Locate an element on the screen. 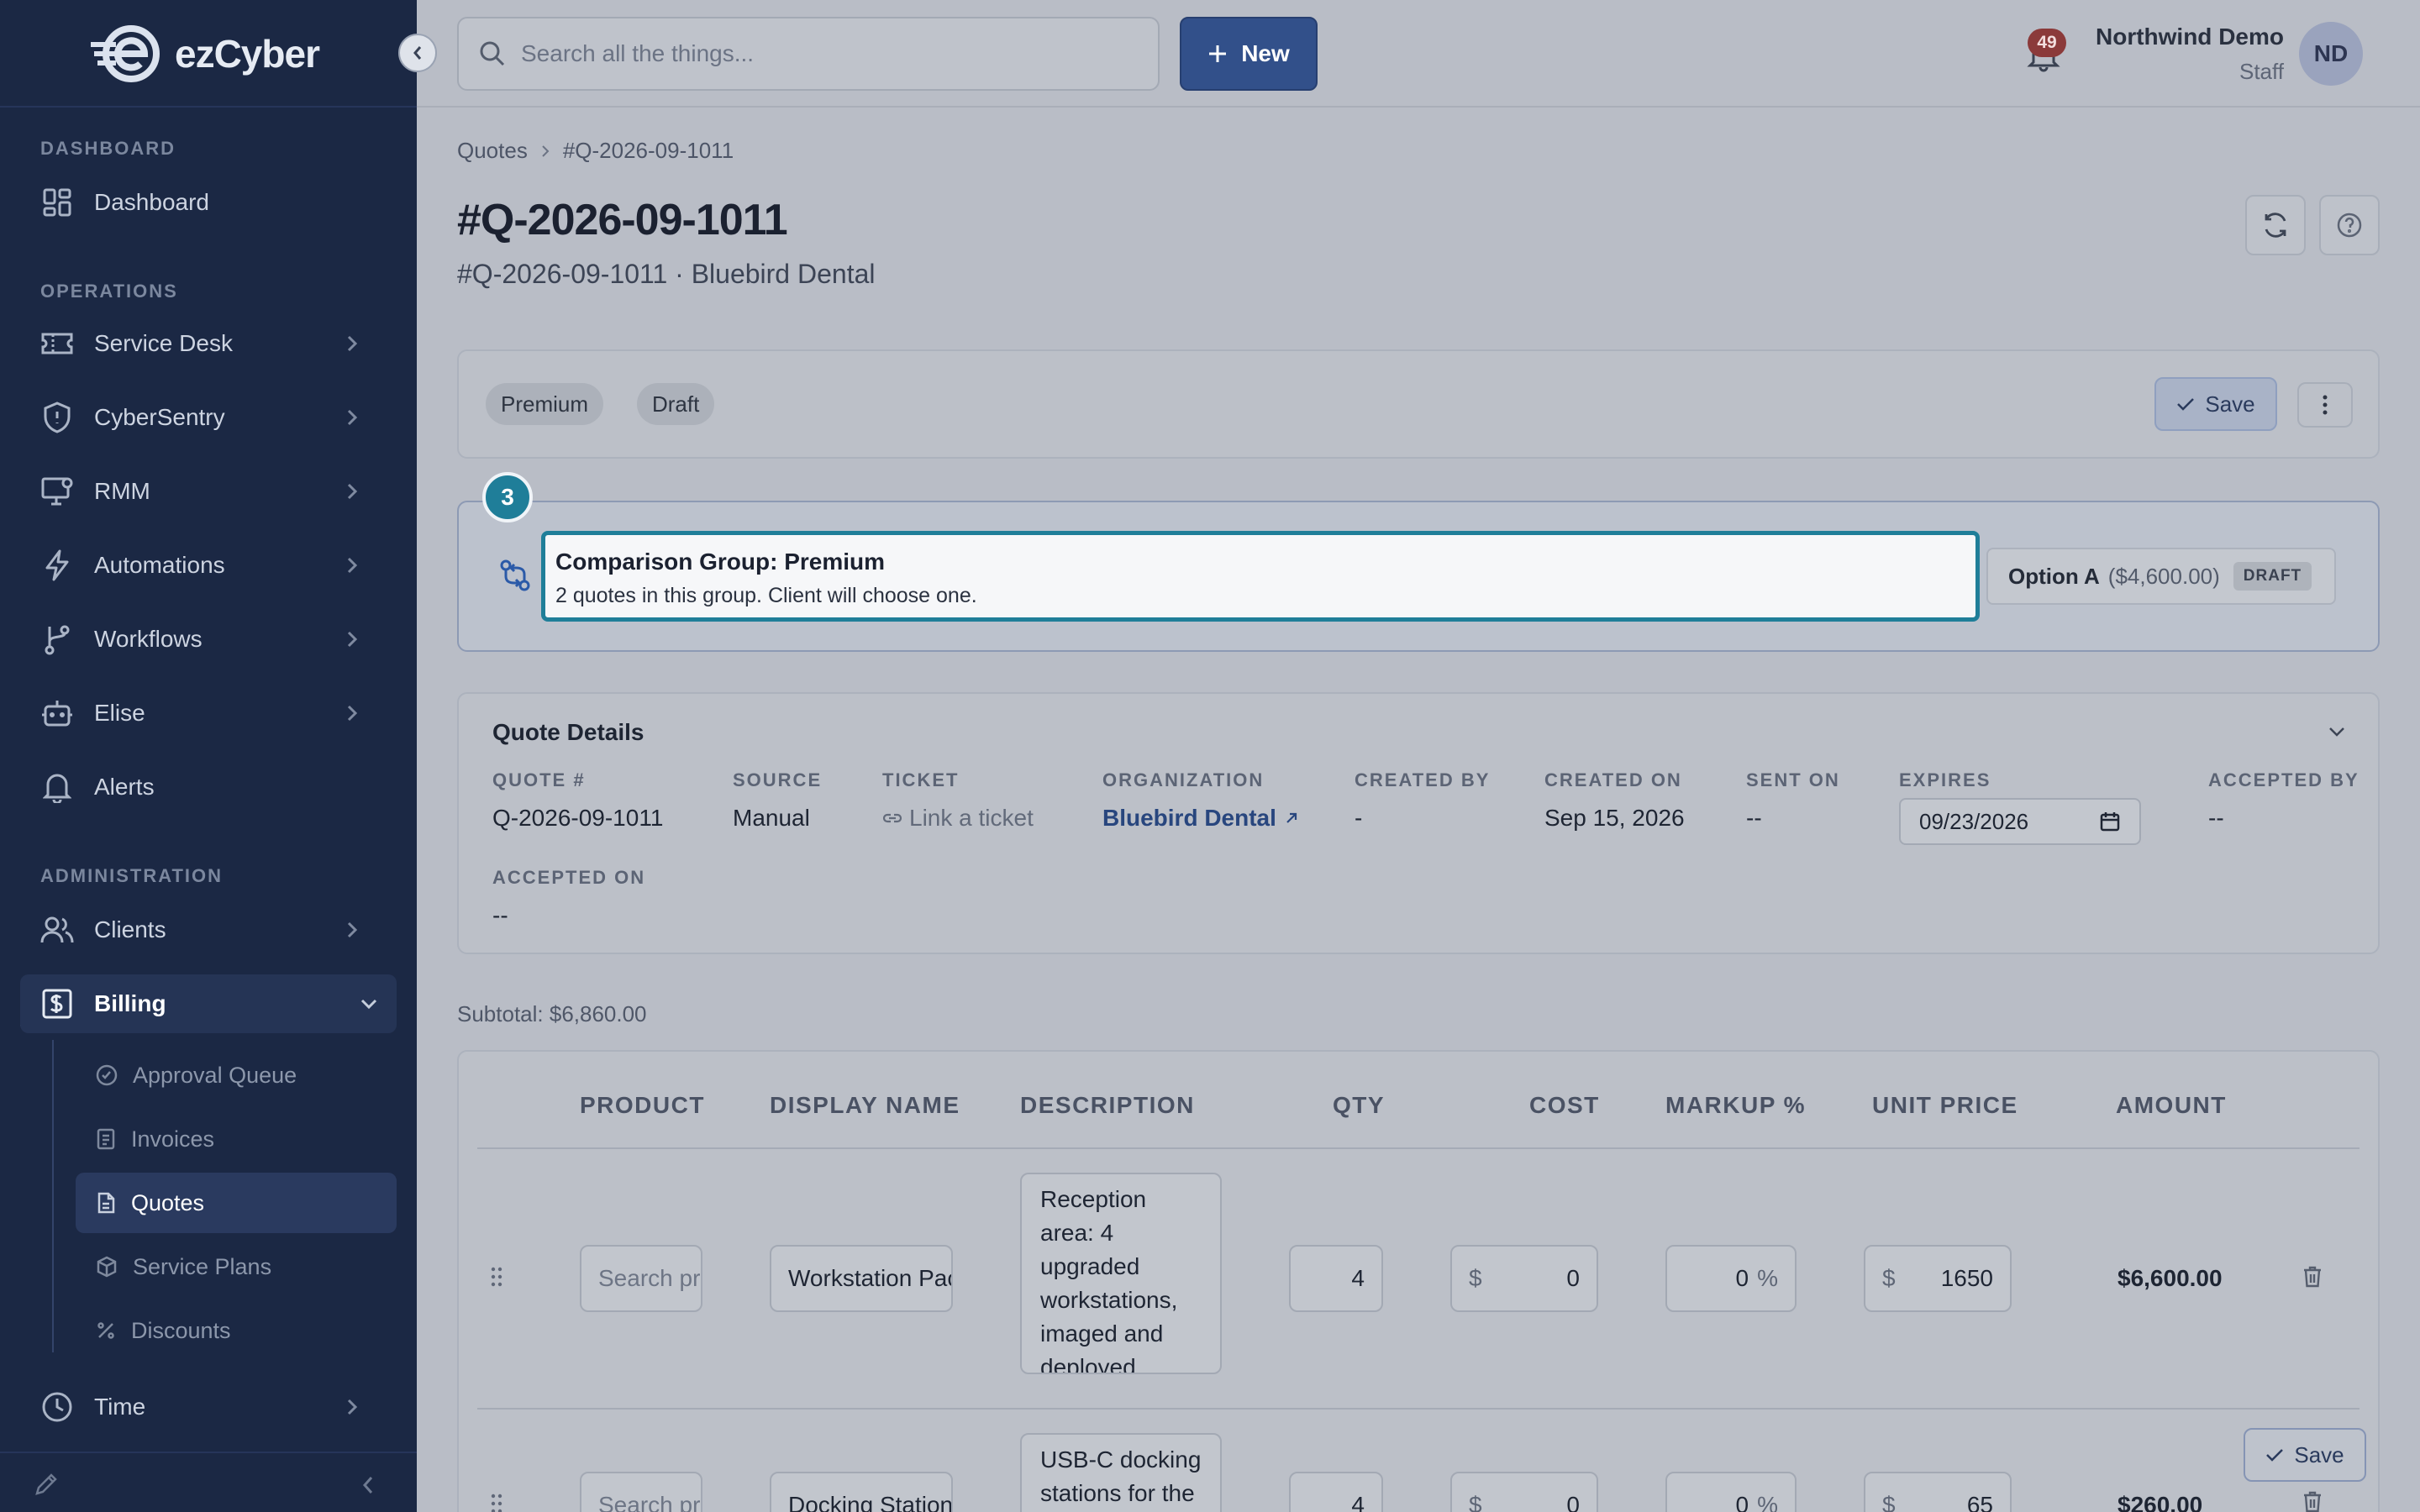 Image resolution: width=2420 pixels, height=1512 pixels. sidebar-item-workflows: Workflows is located at coordinates (208, 639).